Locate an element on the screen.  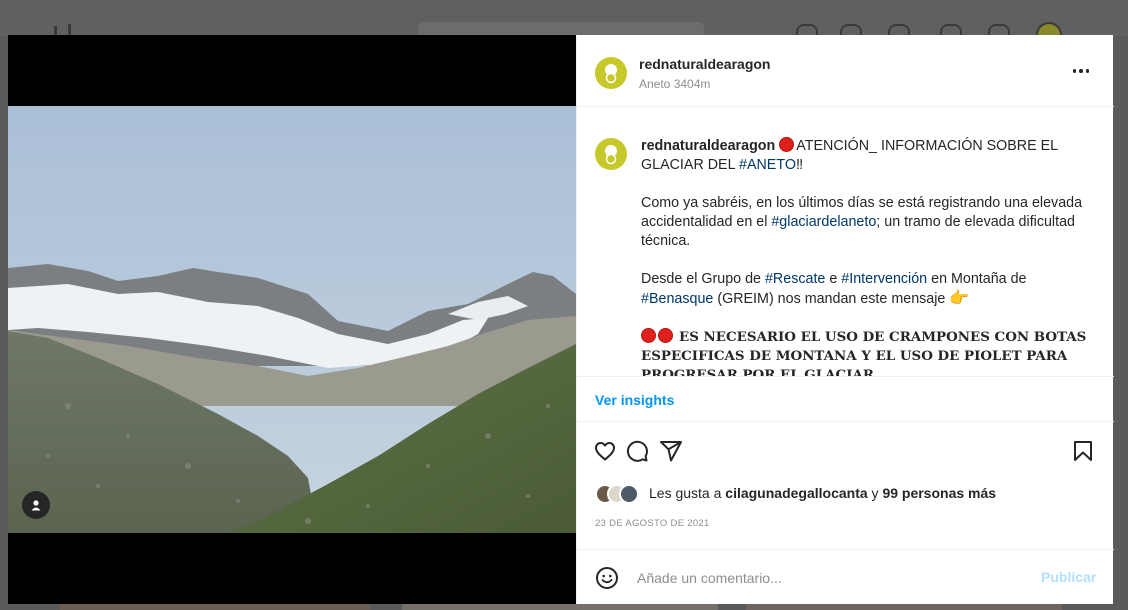
liker-avatar is located at coordinates (629, 494).